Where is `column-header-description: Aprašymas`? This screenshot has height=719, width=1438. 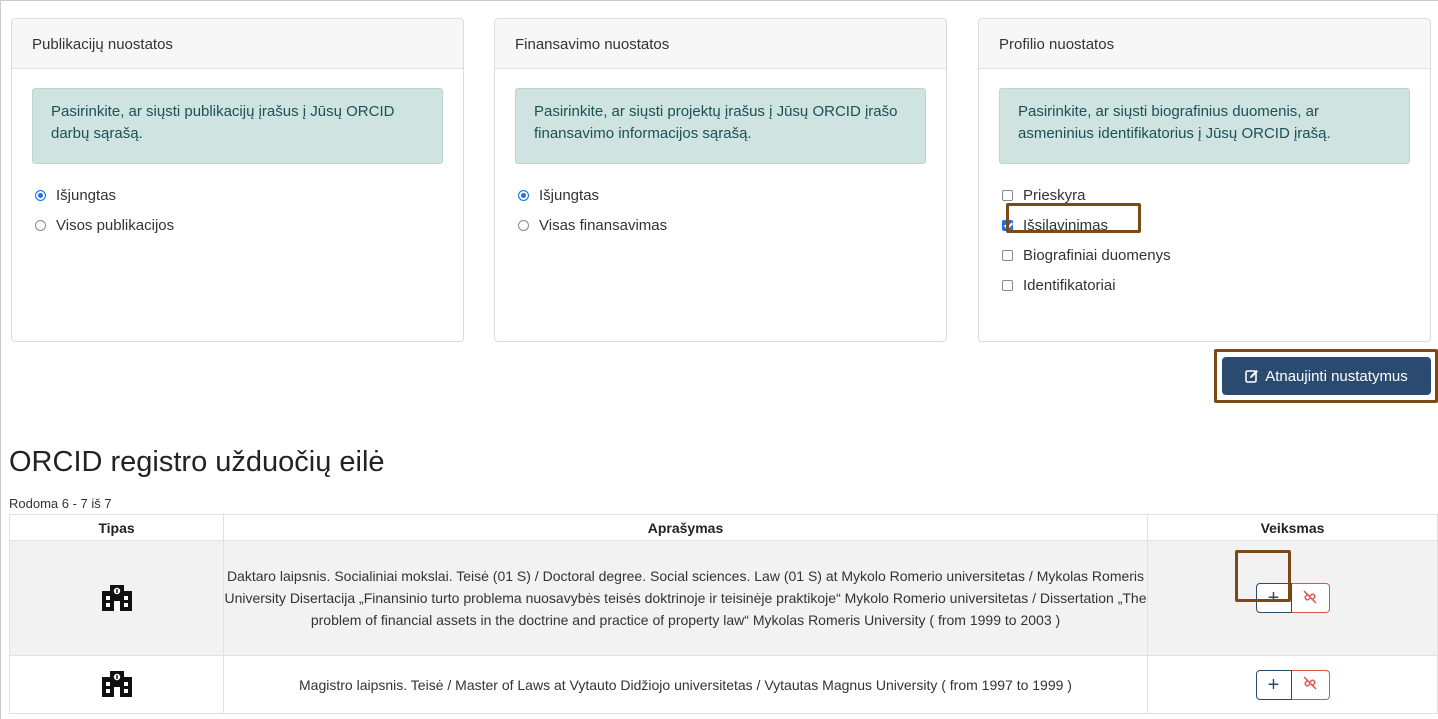 column-header-description: Aprašymas is located at coordinates (685, 527).